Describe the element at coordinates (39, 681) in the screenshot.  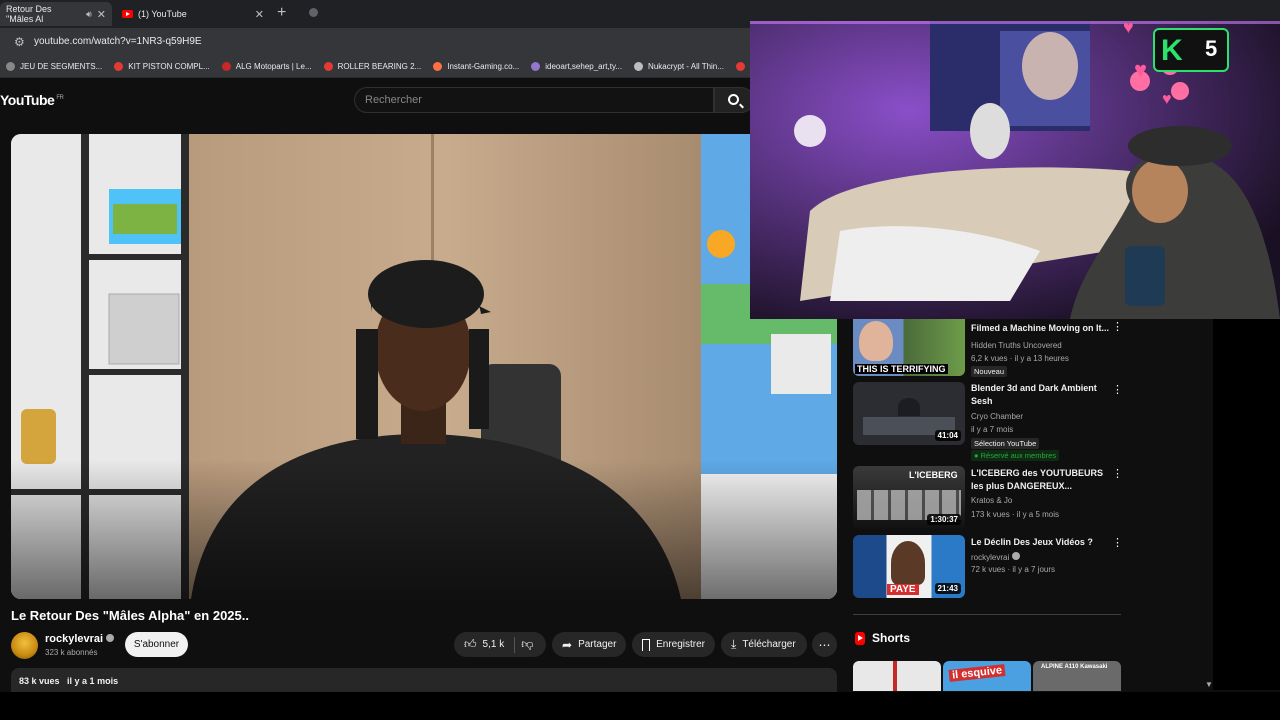
I see `view-count: 83 k vues` at that location.